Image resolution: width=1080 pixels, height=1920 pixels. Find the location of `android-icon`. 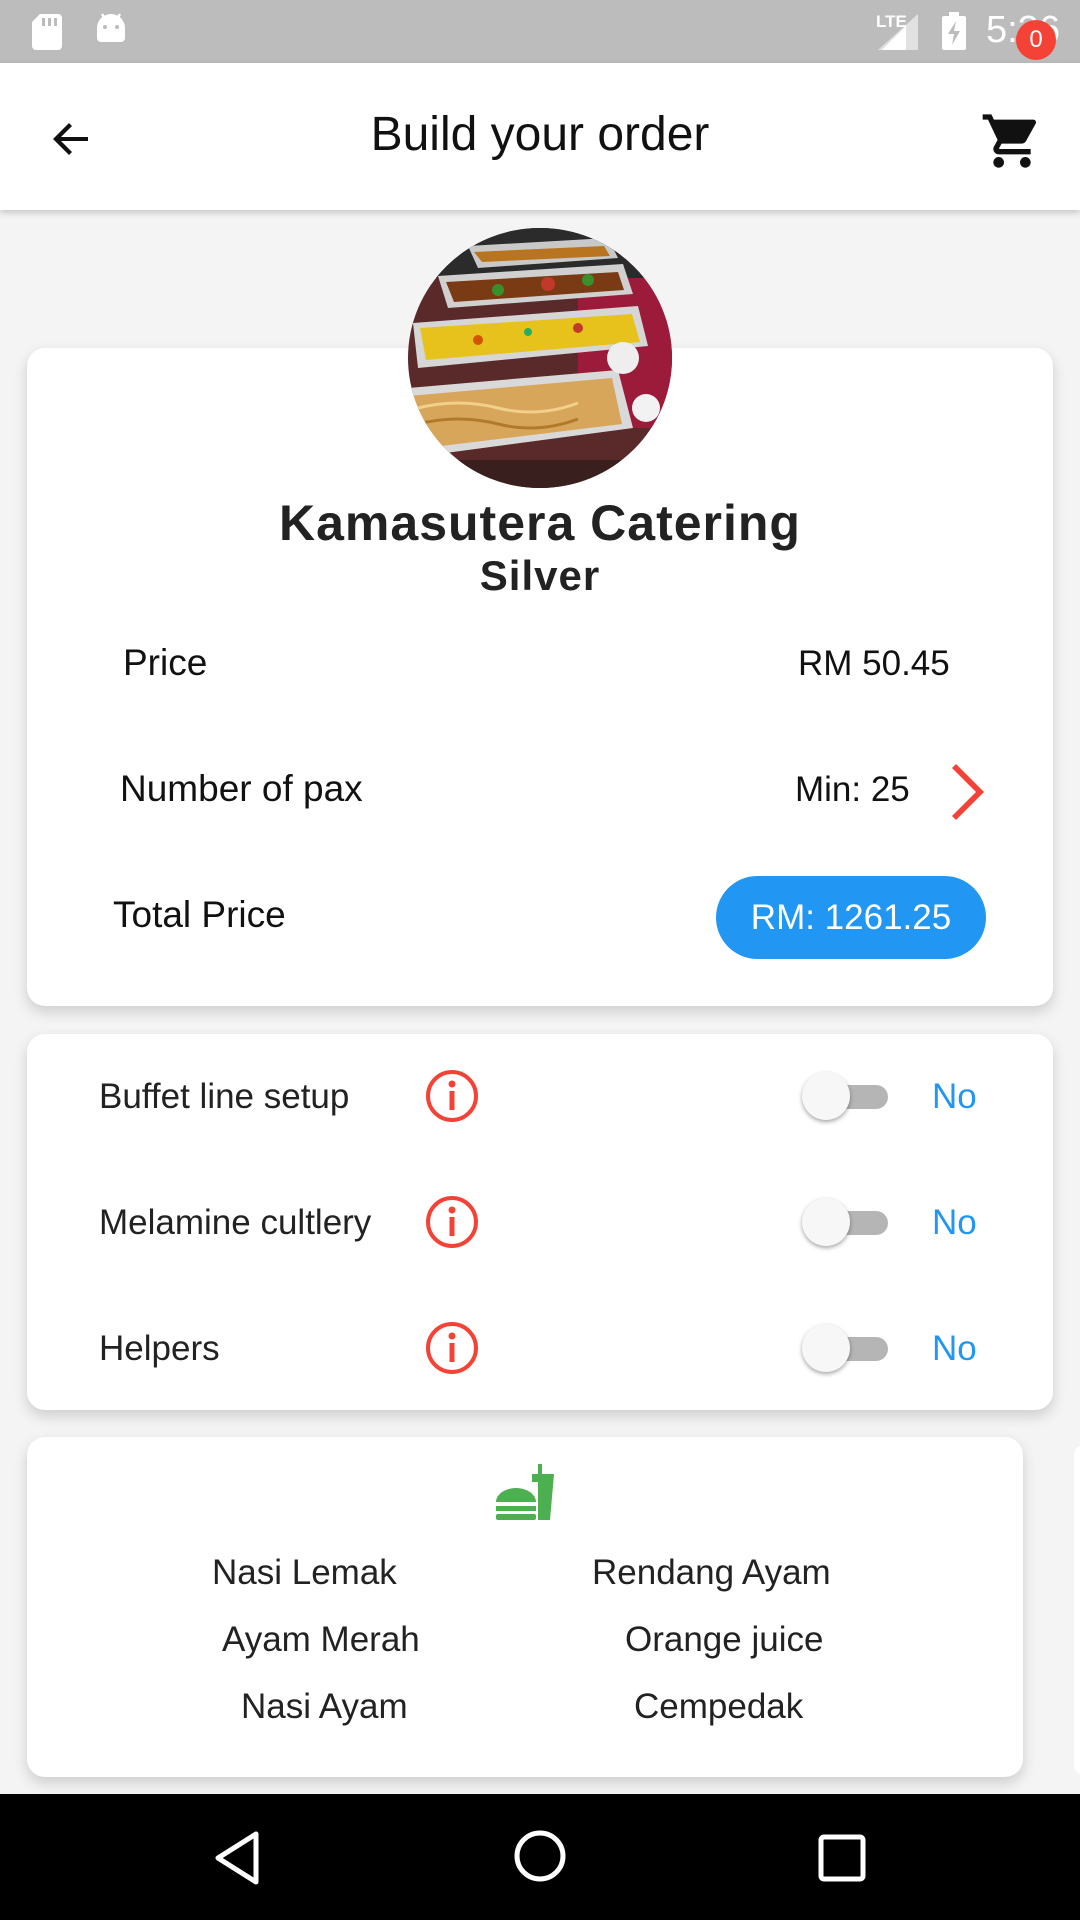

android-icon is located at coordinates (111, 27).